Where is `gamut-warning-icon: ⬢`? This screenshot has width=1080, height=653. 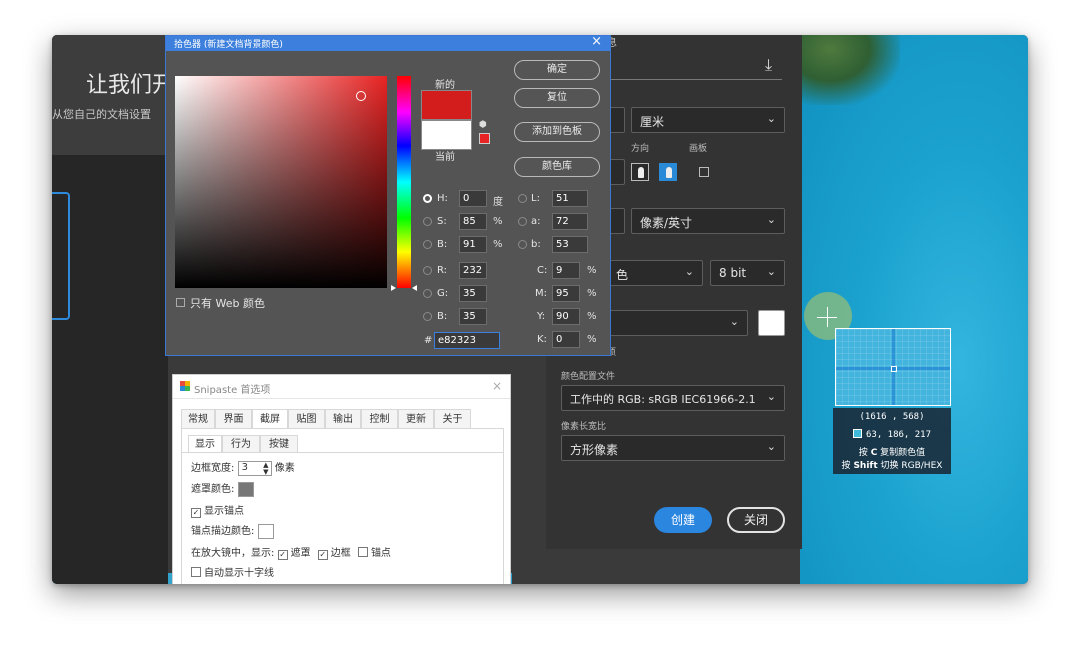
gamut-warning-icon: ⬢ is located at coordinates (483, 125).